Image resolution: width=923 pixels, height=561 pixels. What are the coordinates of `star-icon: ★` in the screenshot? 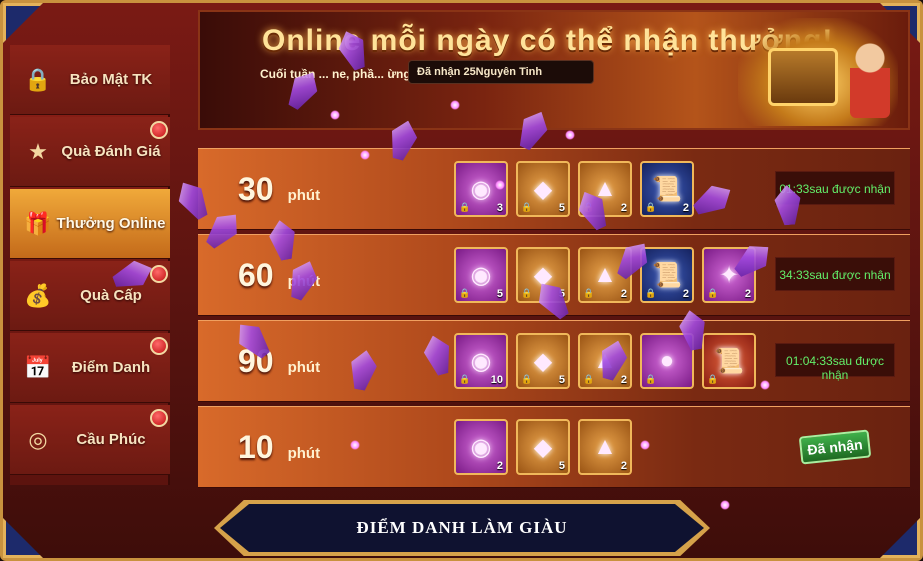 It's located at (38, 151).